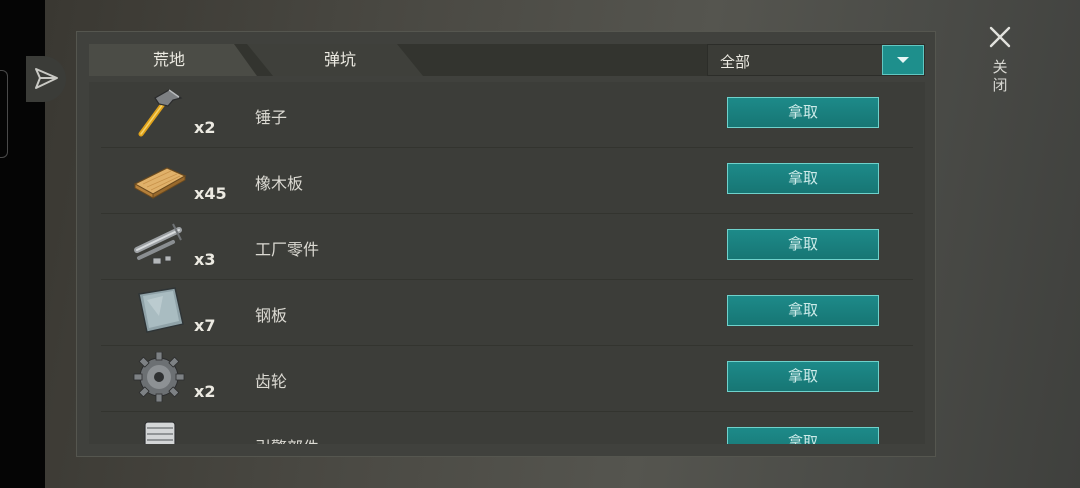  What do you see at coordinates (205, 325) in the screenshot?
I see `item-quantity: x7` at bounding box center [205, 325].